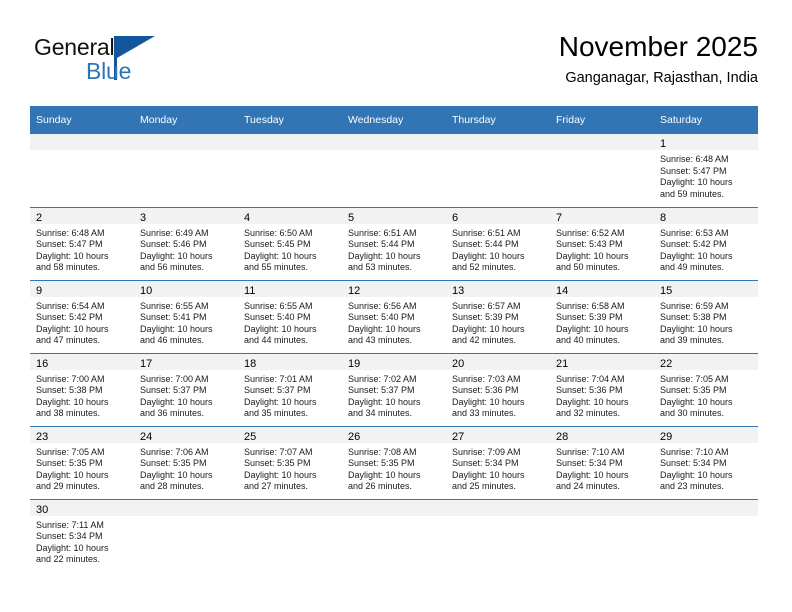  I want to click on sunset-text: Sunset: 5:37 PM, so click(277, 390).